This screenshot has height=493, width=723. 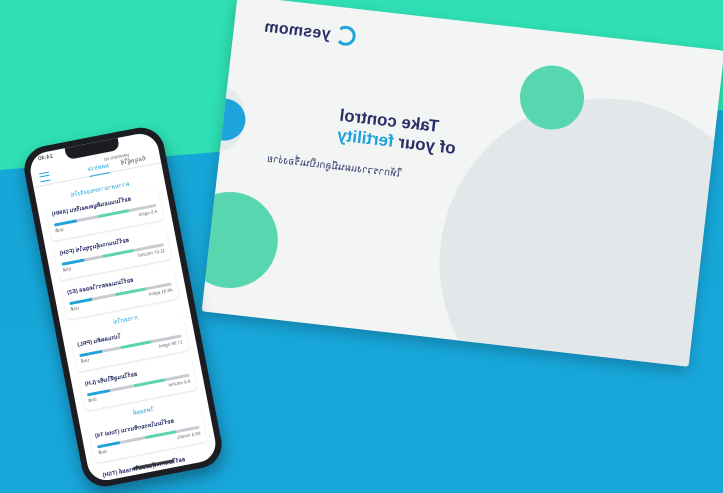 I want to click on result-value: 4.5 ng/ml, so click(x=148, y=214).